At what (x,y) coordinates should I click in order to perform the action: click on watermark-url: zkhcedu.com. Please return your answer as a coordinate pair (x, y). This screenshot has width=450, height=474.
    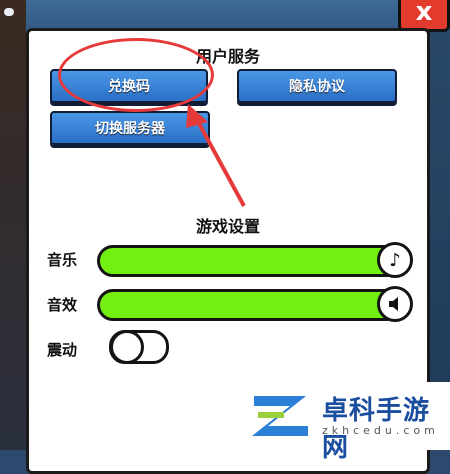
    Looking at the image, I should click on (380, 430).